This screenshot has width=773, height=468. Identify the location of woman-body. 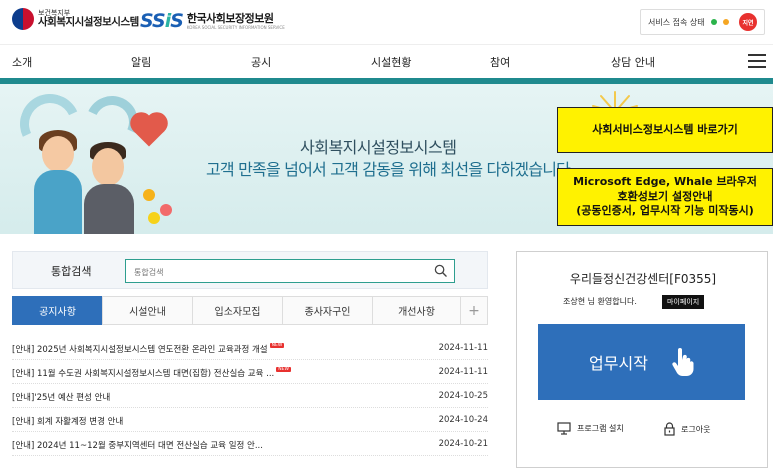
(58, 202).